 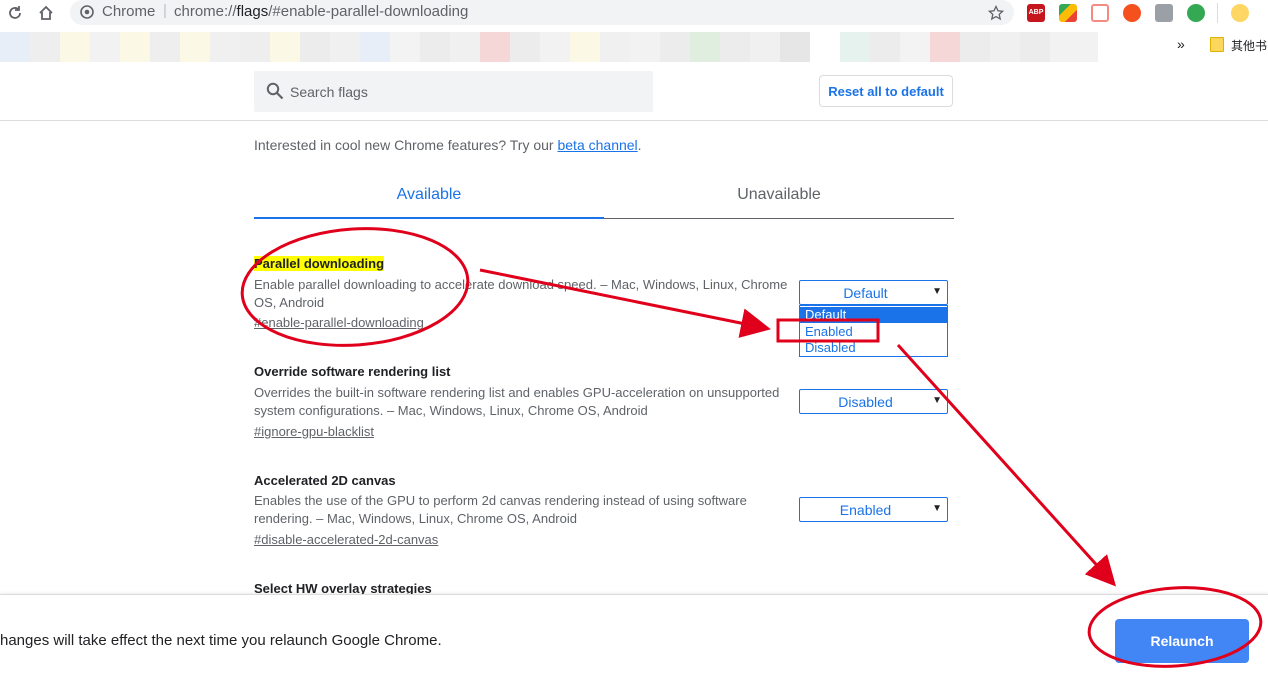 I want to click on tab-unavailable: Unavailable, so click(x=779, y=201).